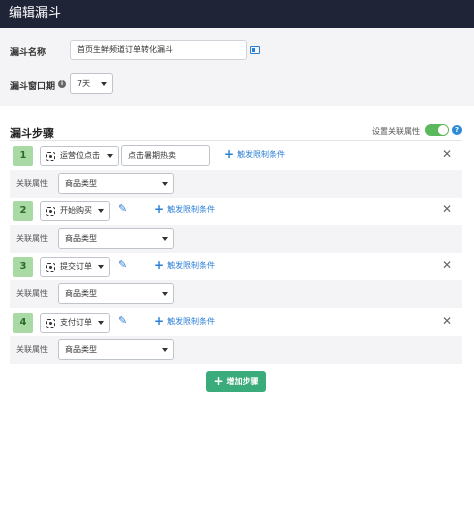 Image resolution: width=474 pixels, height=527 pixels. I want to click on funnel-step-1: 1 运营位点击 点击暑期热卖 + 触发限制条件 ✕, so click(236, 156).